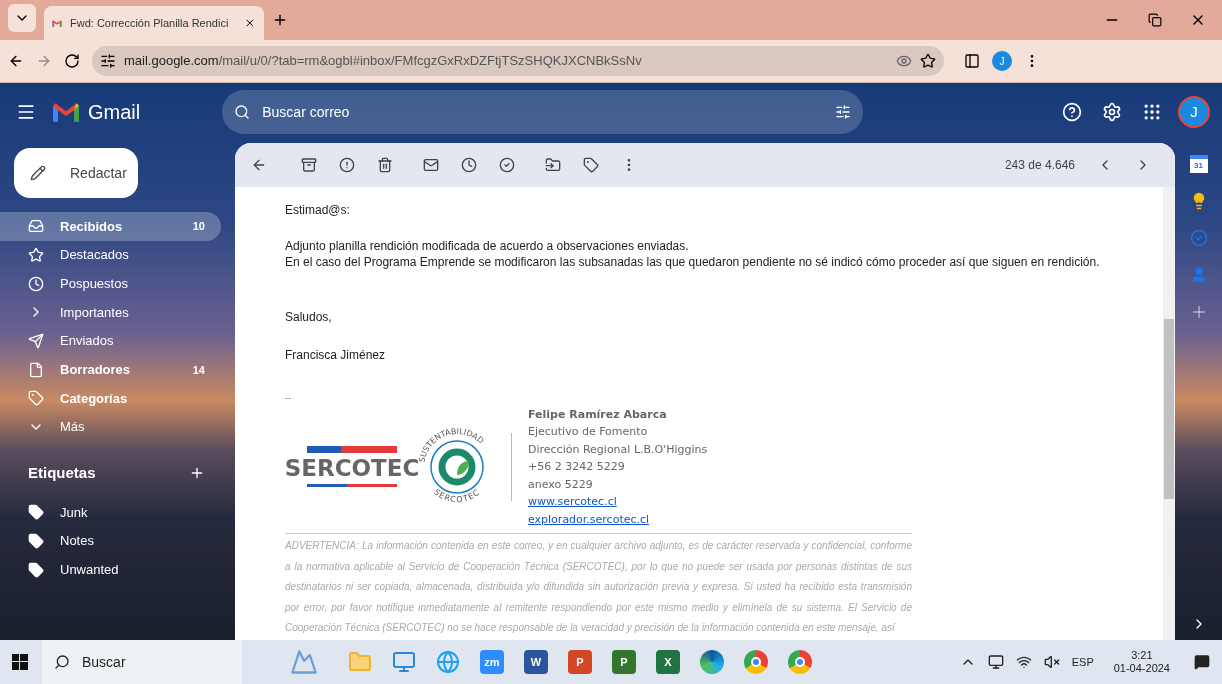  Describe the element at coordinates (114, 112) in the screenshot. I see `gmail-wordmark: Gmail` at that location.